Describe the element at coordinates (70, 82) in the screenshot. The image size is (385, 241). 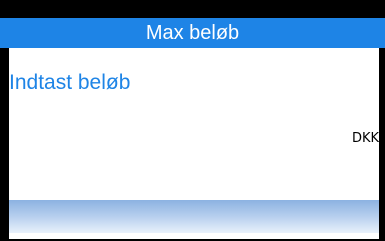
I see `amount-prompt-label: Indtast beløb` at that location.